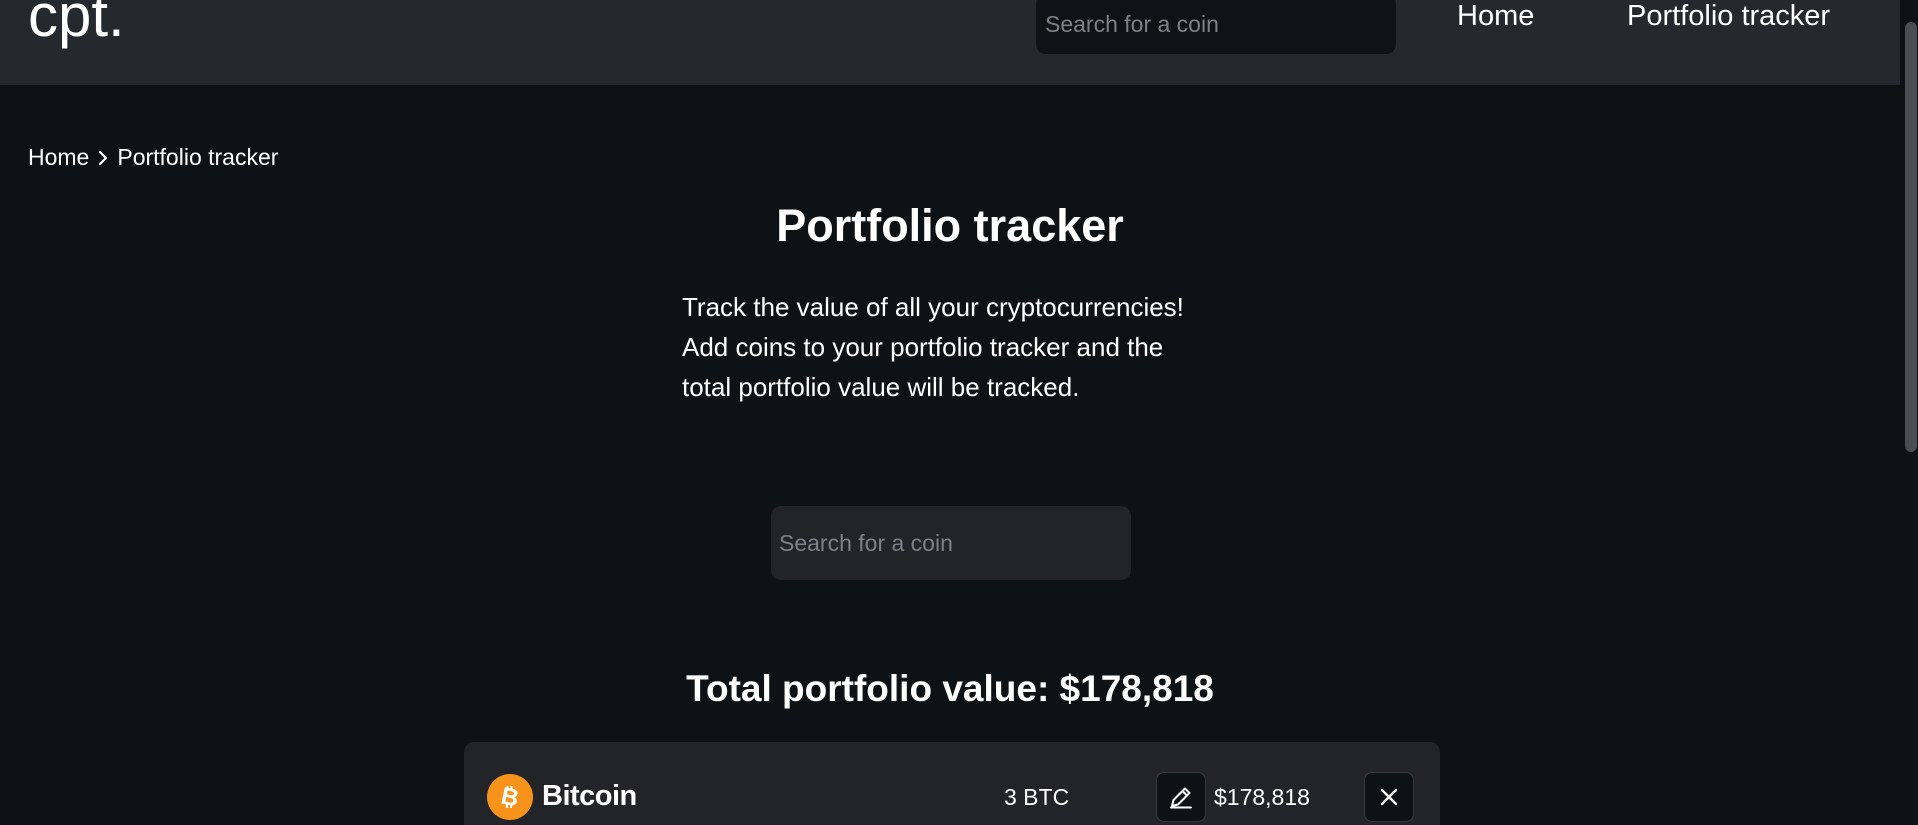 The width and height of the screenshot is (1918, 825). I want to click on scrollbar-thumb, so click(1911, 237).